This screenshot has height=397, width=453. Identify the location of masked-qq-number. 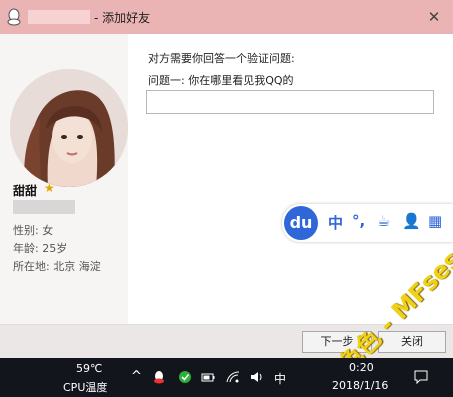
(44, 207).